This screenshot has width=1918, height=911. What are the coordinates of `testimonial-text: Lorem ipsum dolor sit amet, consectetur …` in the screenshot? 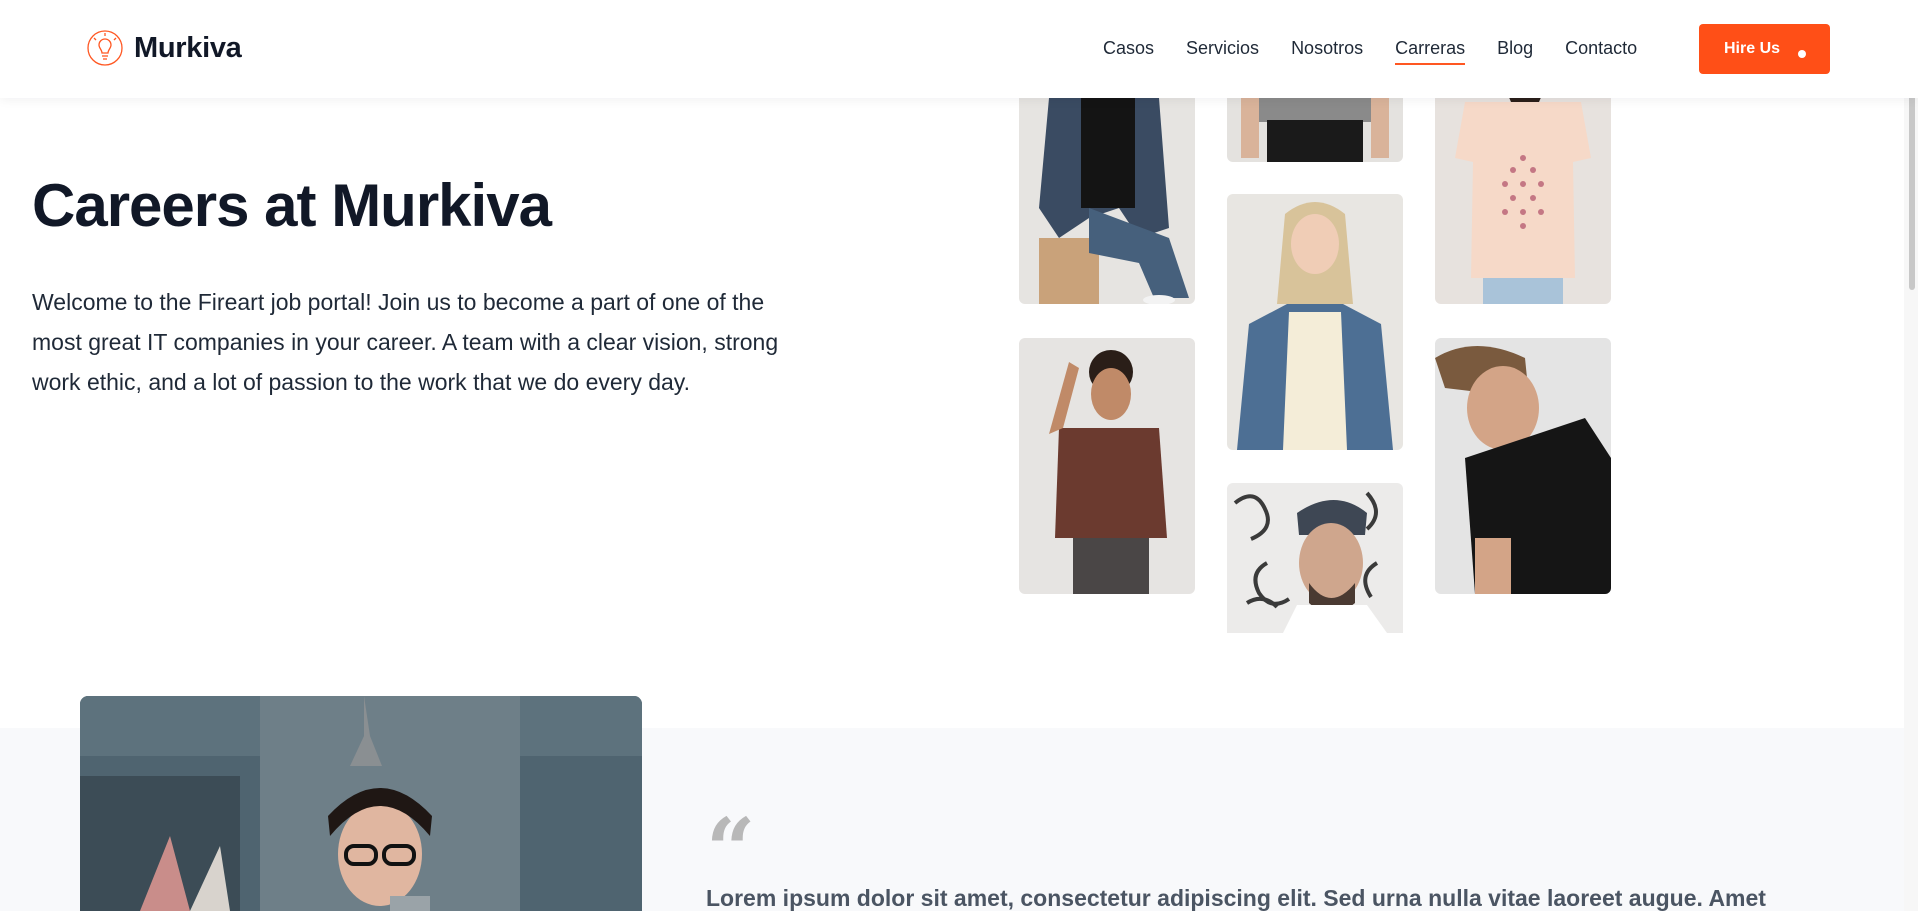 It's located at (1236, 898).